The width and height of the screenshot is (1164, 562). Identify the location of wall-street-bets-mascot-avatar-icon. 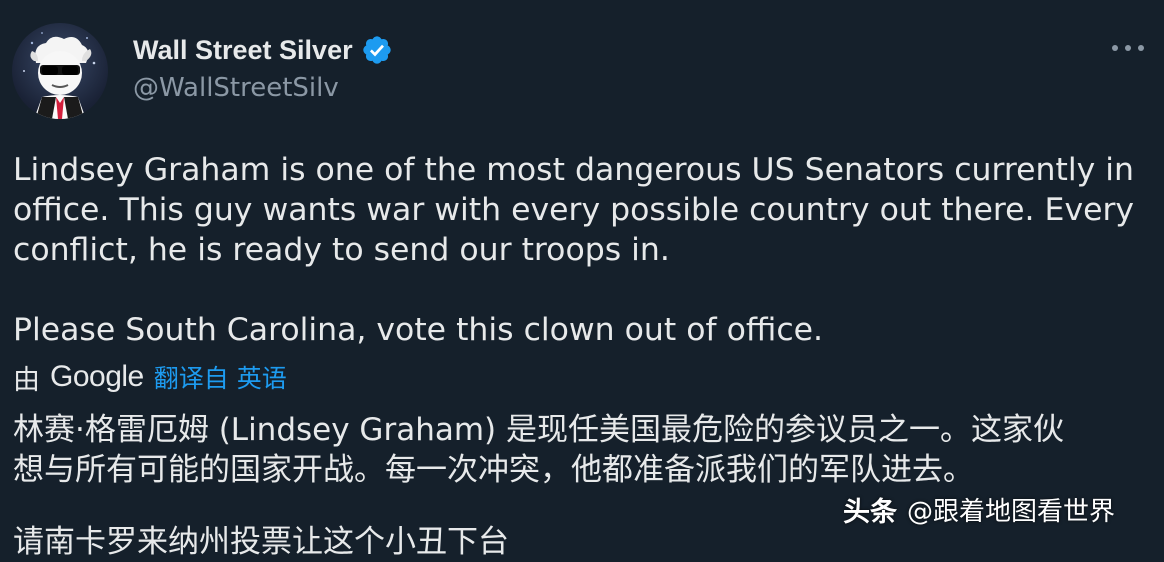
(59, 75).